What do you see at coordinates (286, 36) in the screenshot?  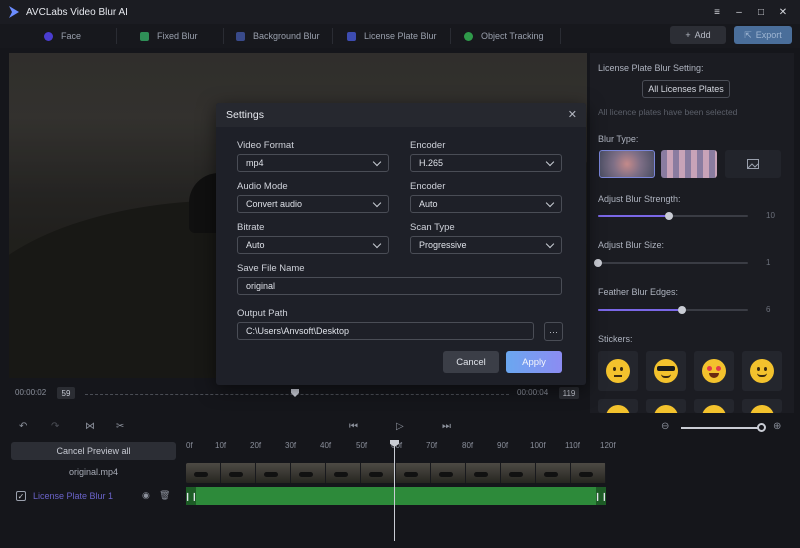 I see `tab-label: Background Blur` at bounding box center [286, 36].